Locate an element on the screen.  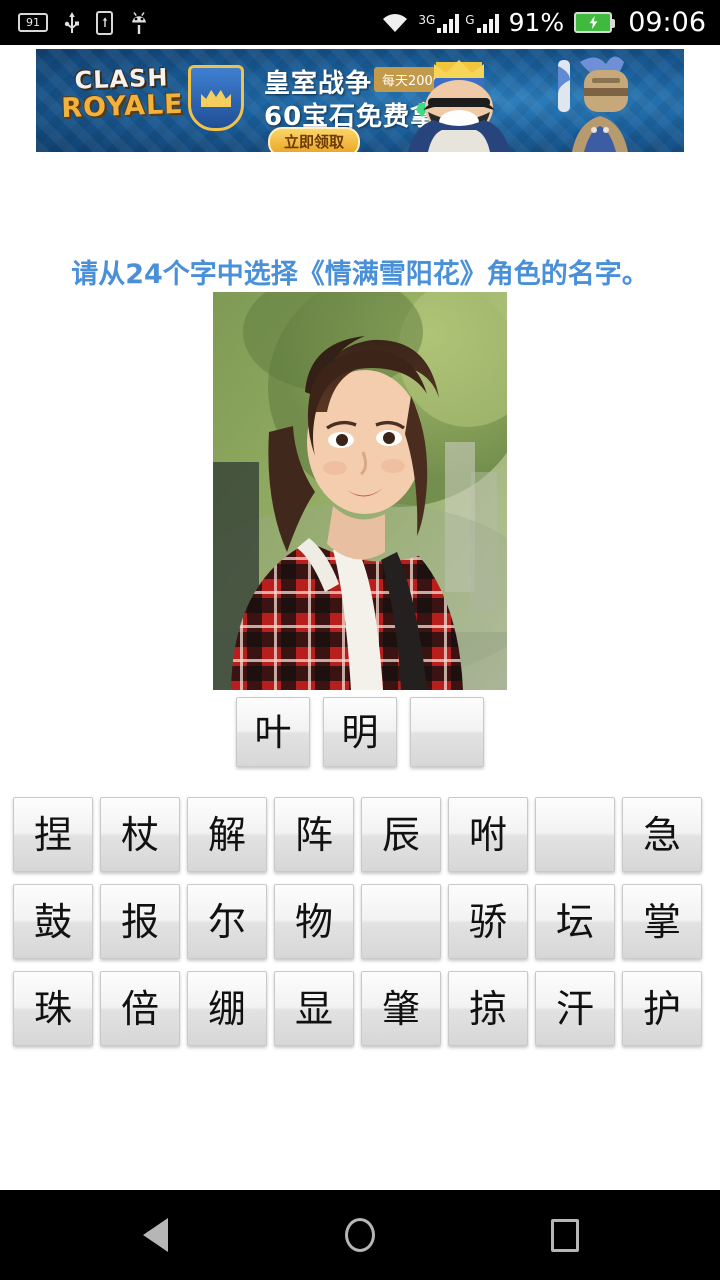
character-photo is located at coordinates (360, 491).